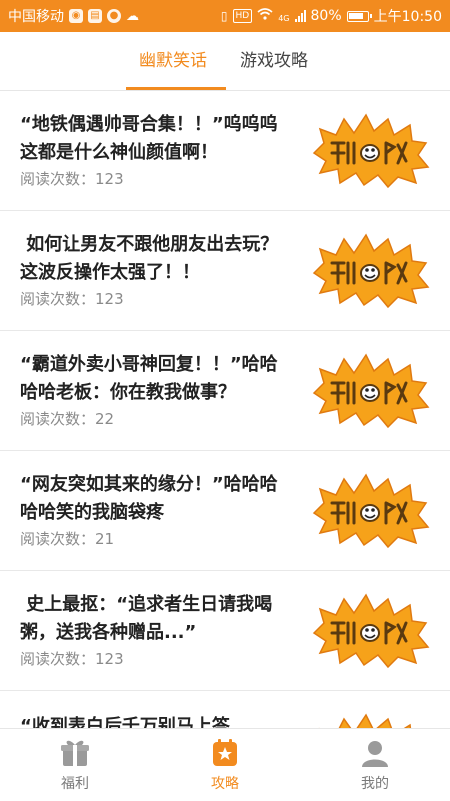  I want to click on read-count: 阅读次数：22, so click(67, 418).